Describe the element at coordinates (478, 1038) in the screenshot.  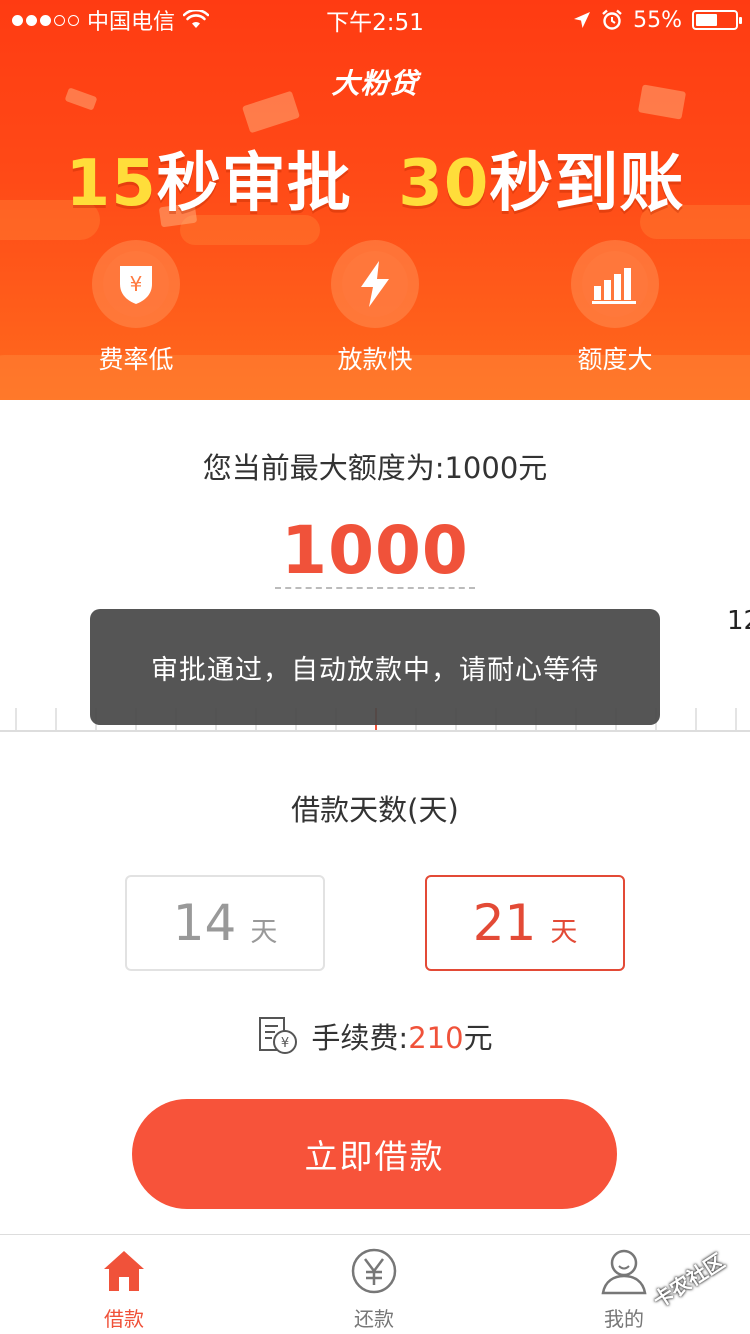
I see `fee-unit: 元` at that location.